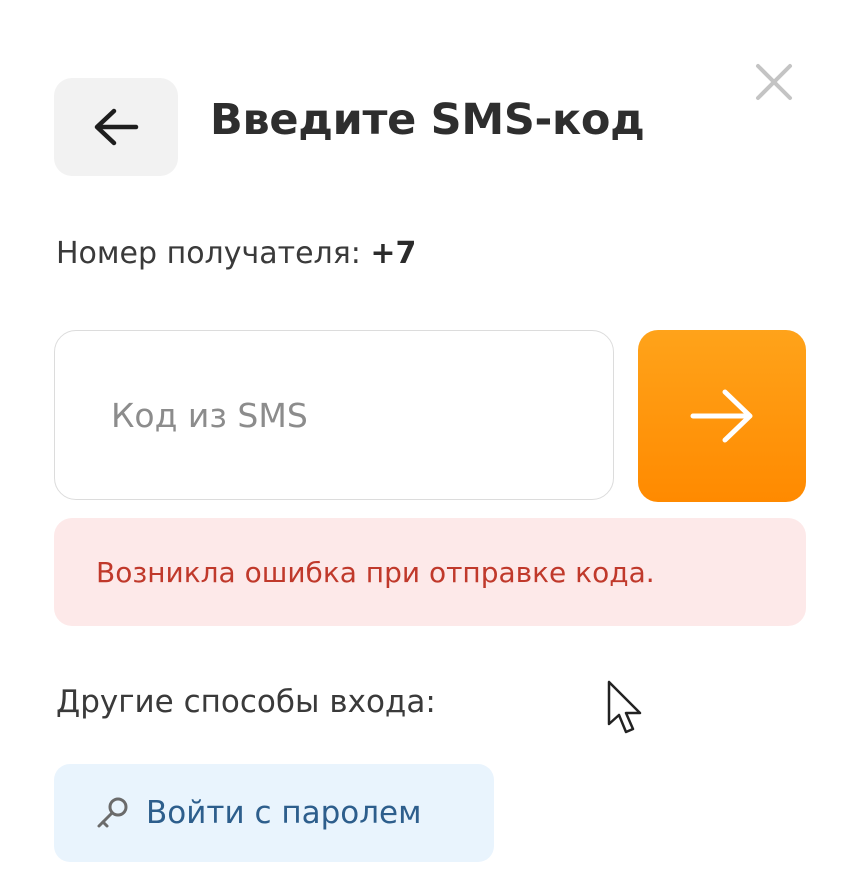  Describe the element at coordinates (284, 813) in the screenshot. I see `login-with-password-label: Войти с паролем` at that location.